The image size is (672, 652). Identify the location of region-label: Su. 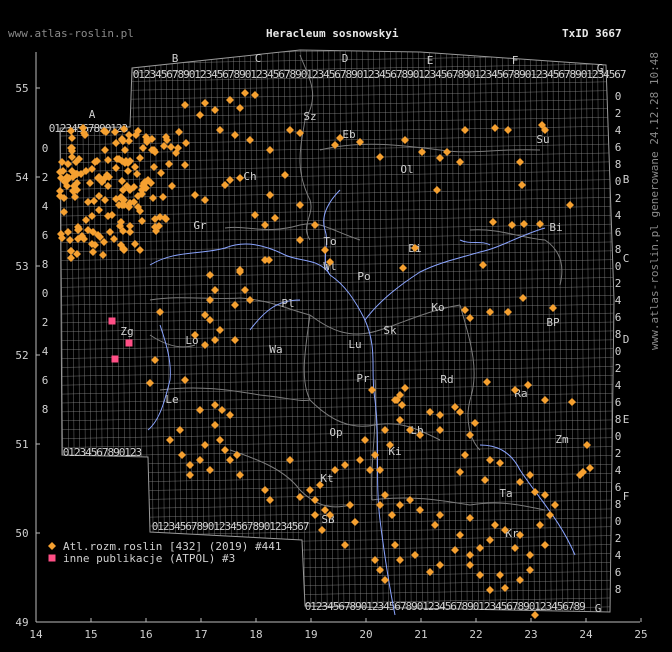
(542, 139).